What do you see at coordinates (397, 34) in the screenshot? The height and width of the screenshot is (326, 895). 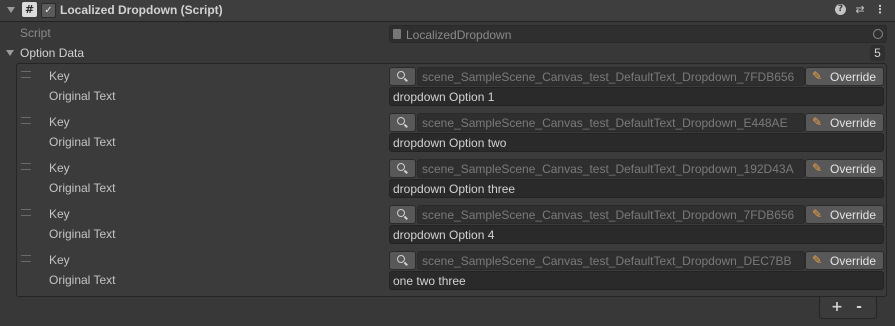 I see `script-file-icon` at bounding box center [397, 34].